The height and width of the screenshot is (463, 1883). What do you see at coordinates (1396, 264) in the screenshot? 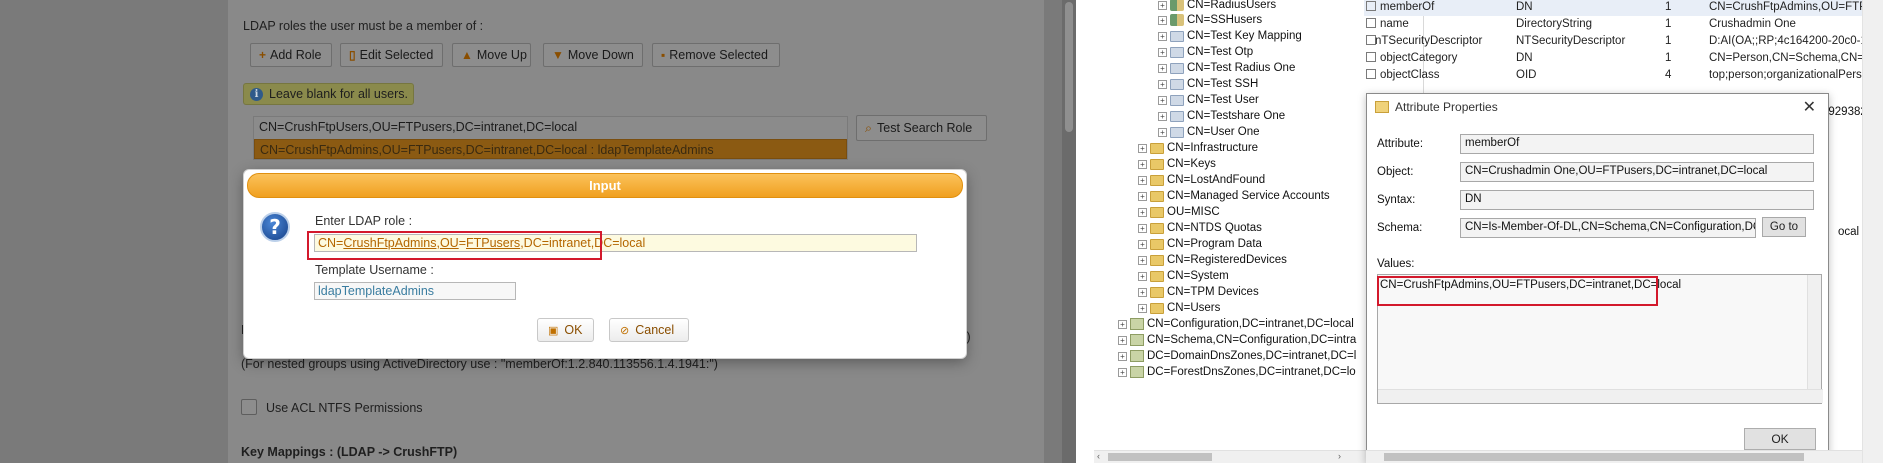
I see `values-label: Values:` at bounding box center [1396, 264].